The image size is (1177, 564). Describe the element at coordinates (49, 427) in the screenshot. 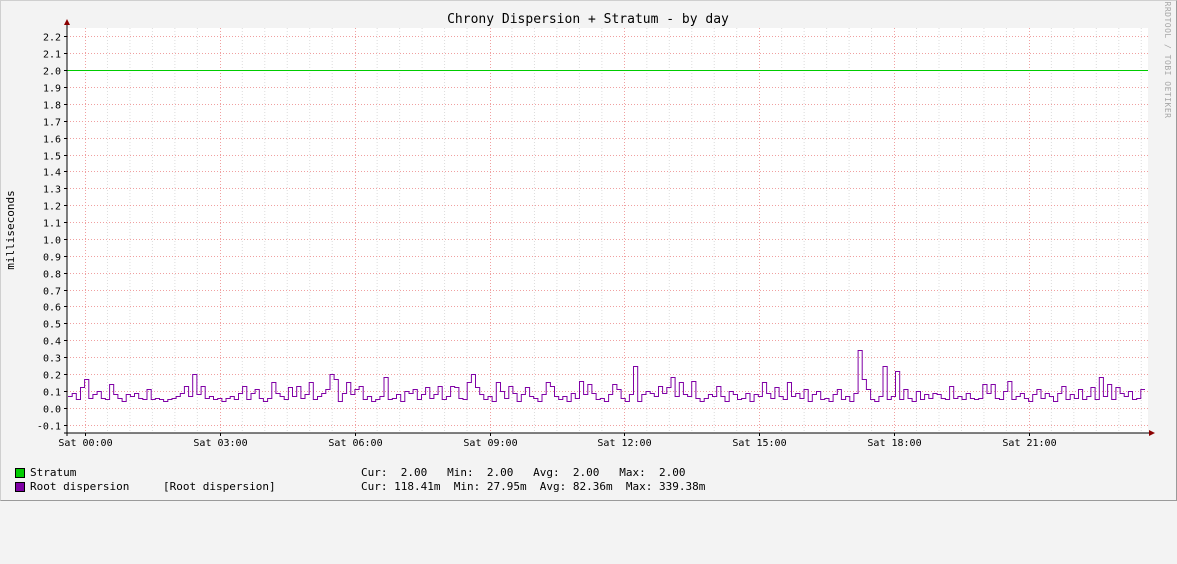

I see `y-tick-label: -0.1` at that location.